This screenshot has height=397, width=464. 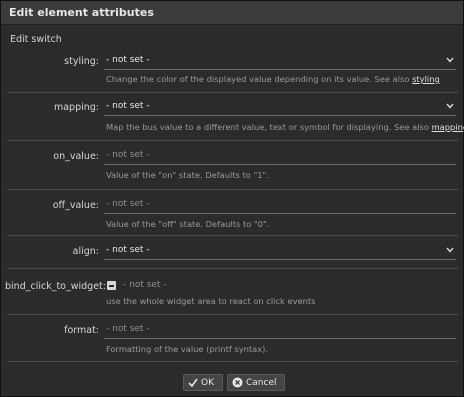 What do you see at coordinates (85, 251) in the screenshot?
I see `align-label: align:` at bounding box center [85, 251].